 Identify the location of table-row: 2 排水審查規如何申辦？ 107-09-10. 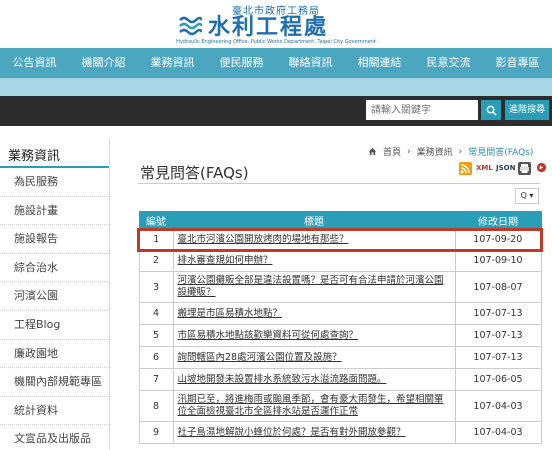
(340, 260).